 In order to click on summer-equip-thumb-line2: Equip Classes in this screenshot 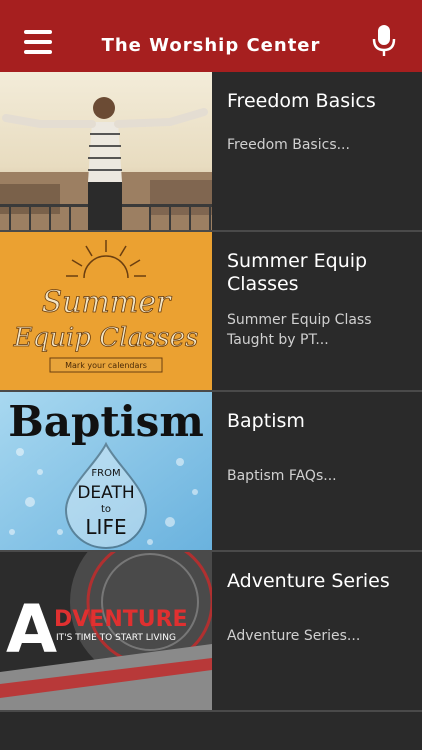, I will do `click(106, 338)`.